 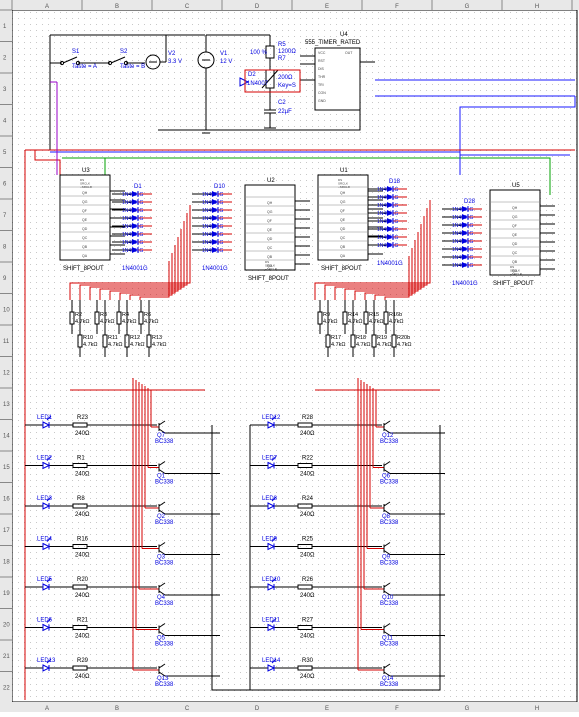 What do you see at coordinates (172, 54) in the screenshot?
I see `v2-ref: V2` at bounding box center [172, 54].